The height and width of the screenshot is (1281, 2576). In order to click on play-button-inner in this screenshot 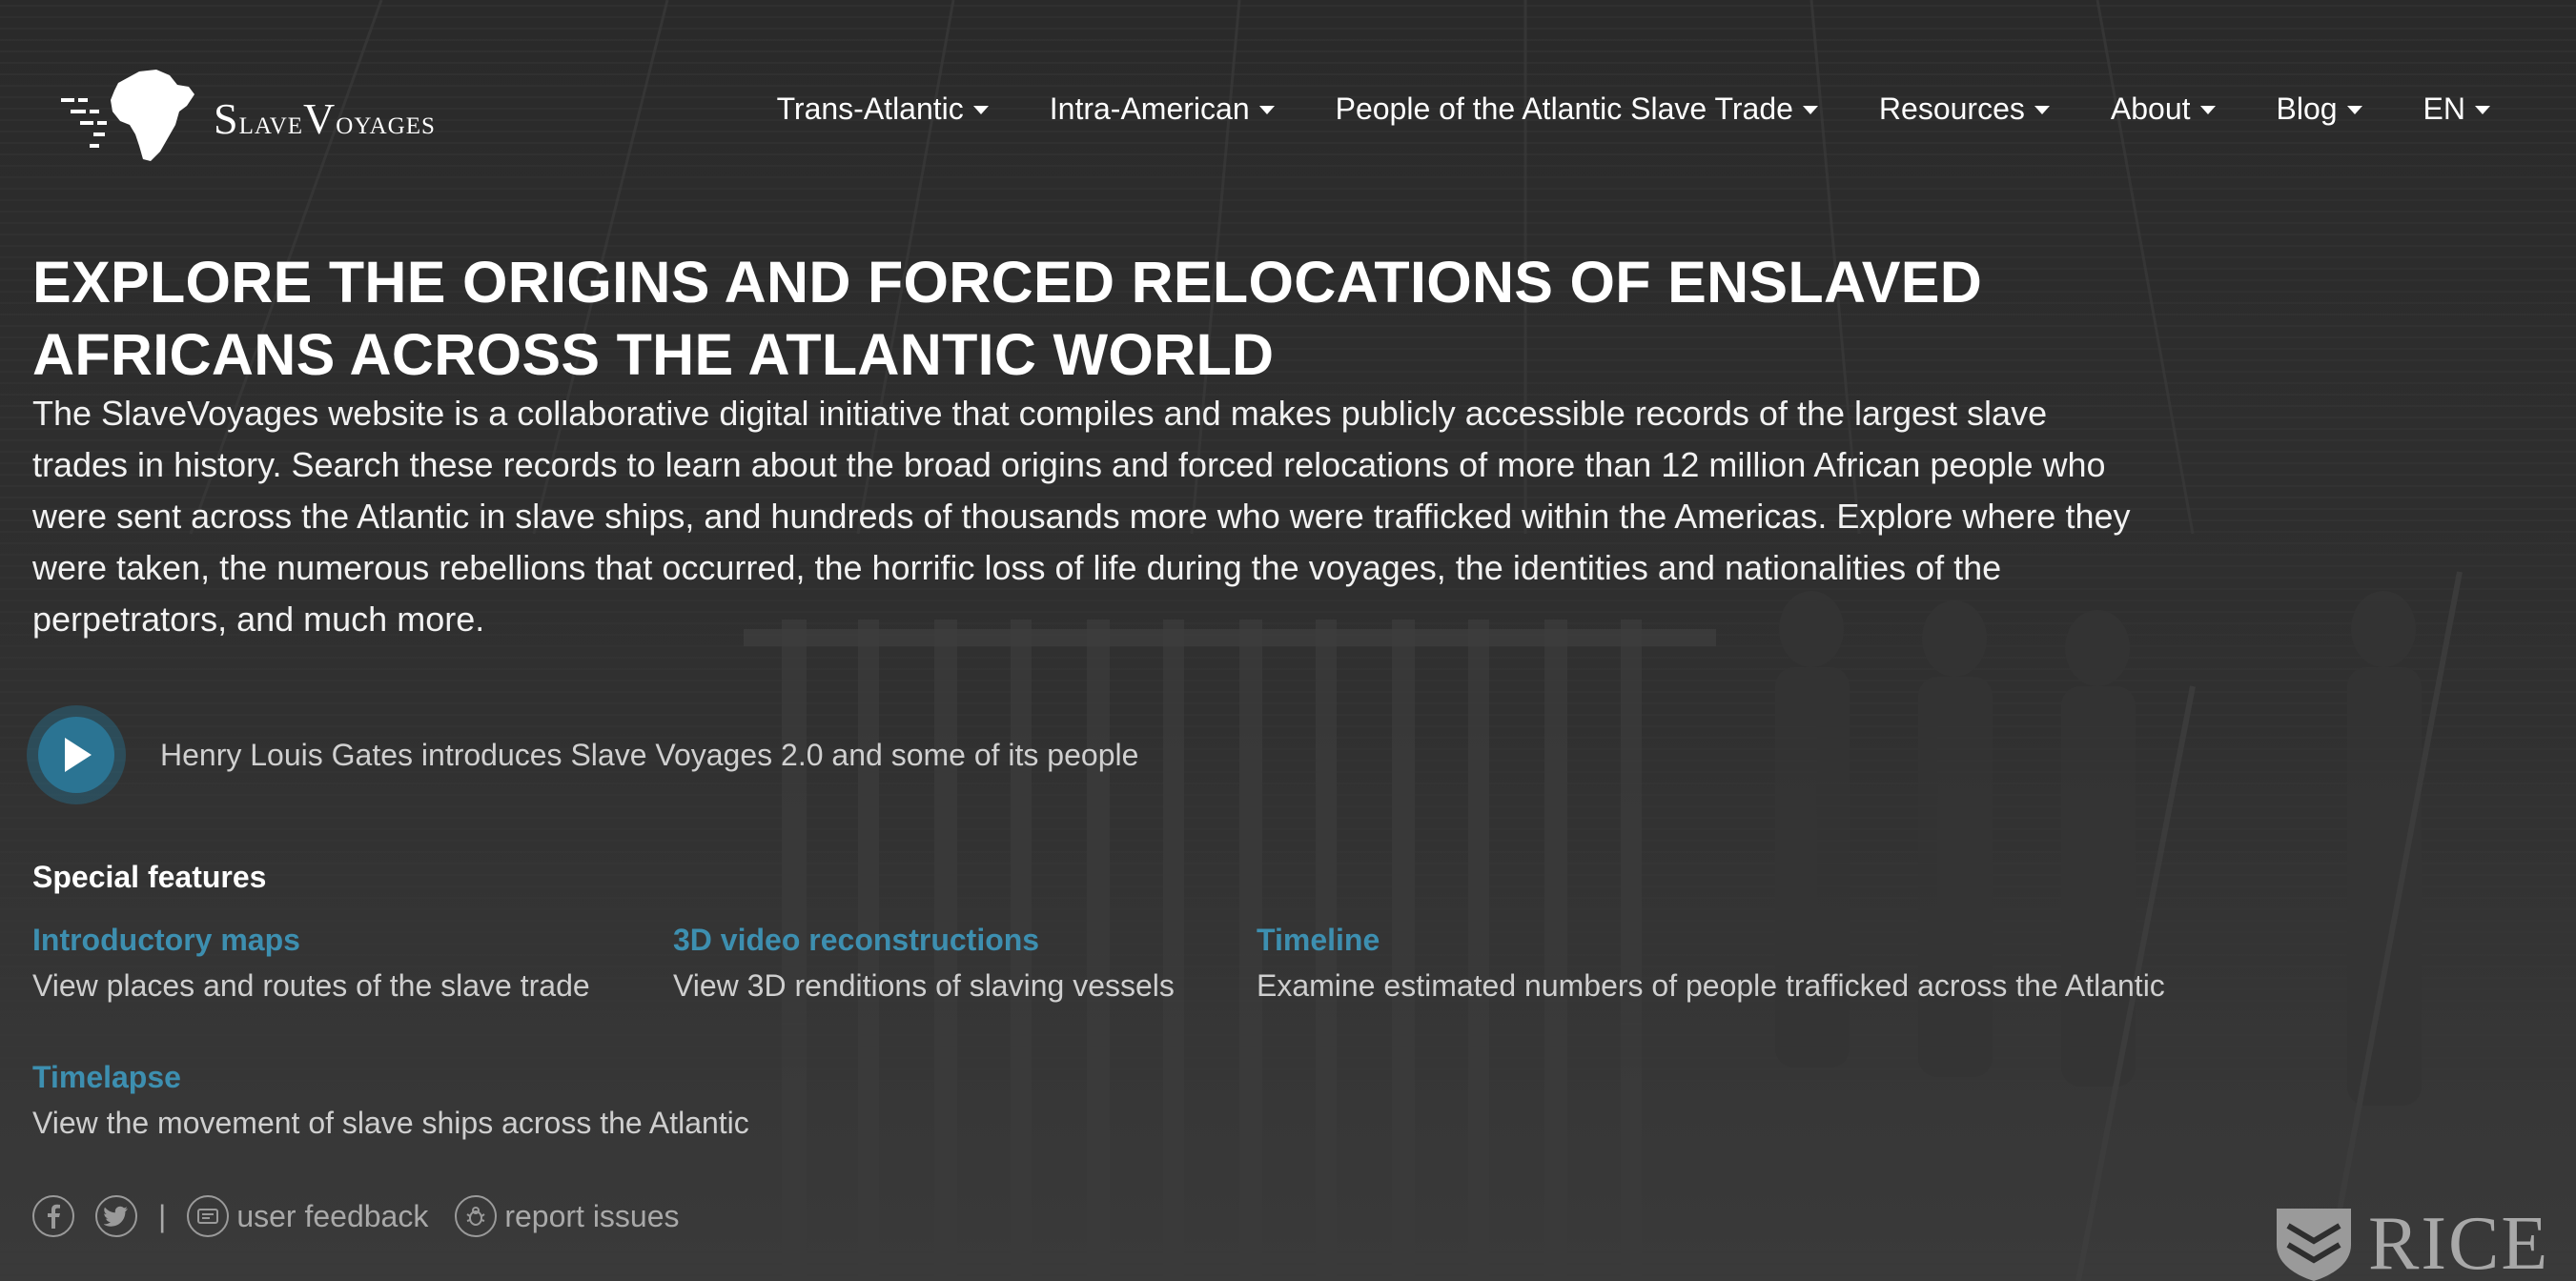, I will do `click(76, 755)`.